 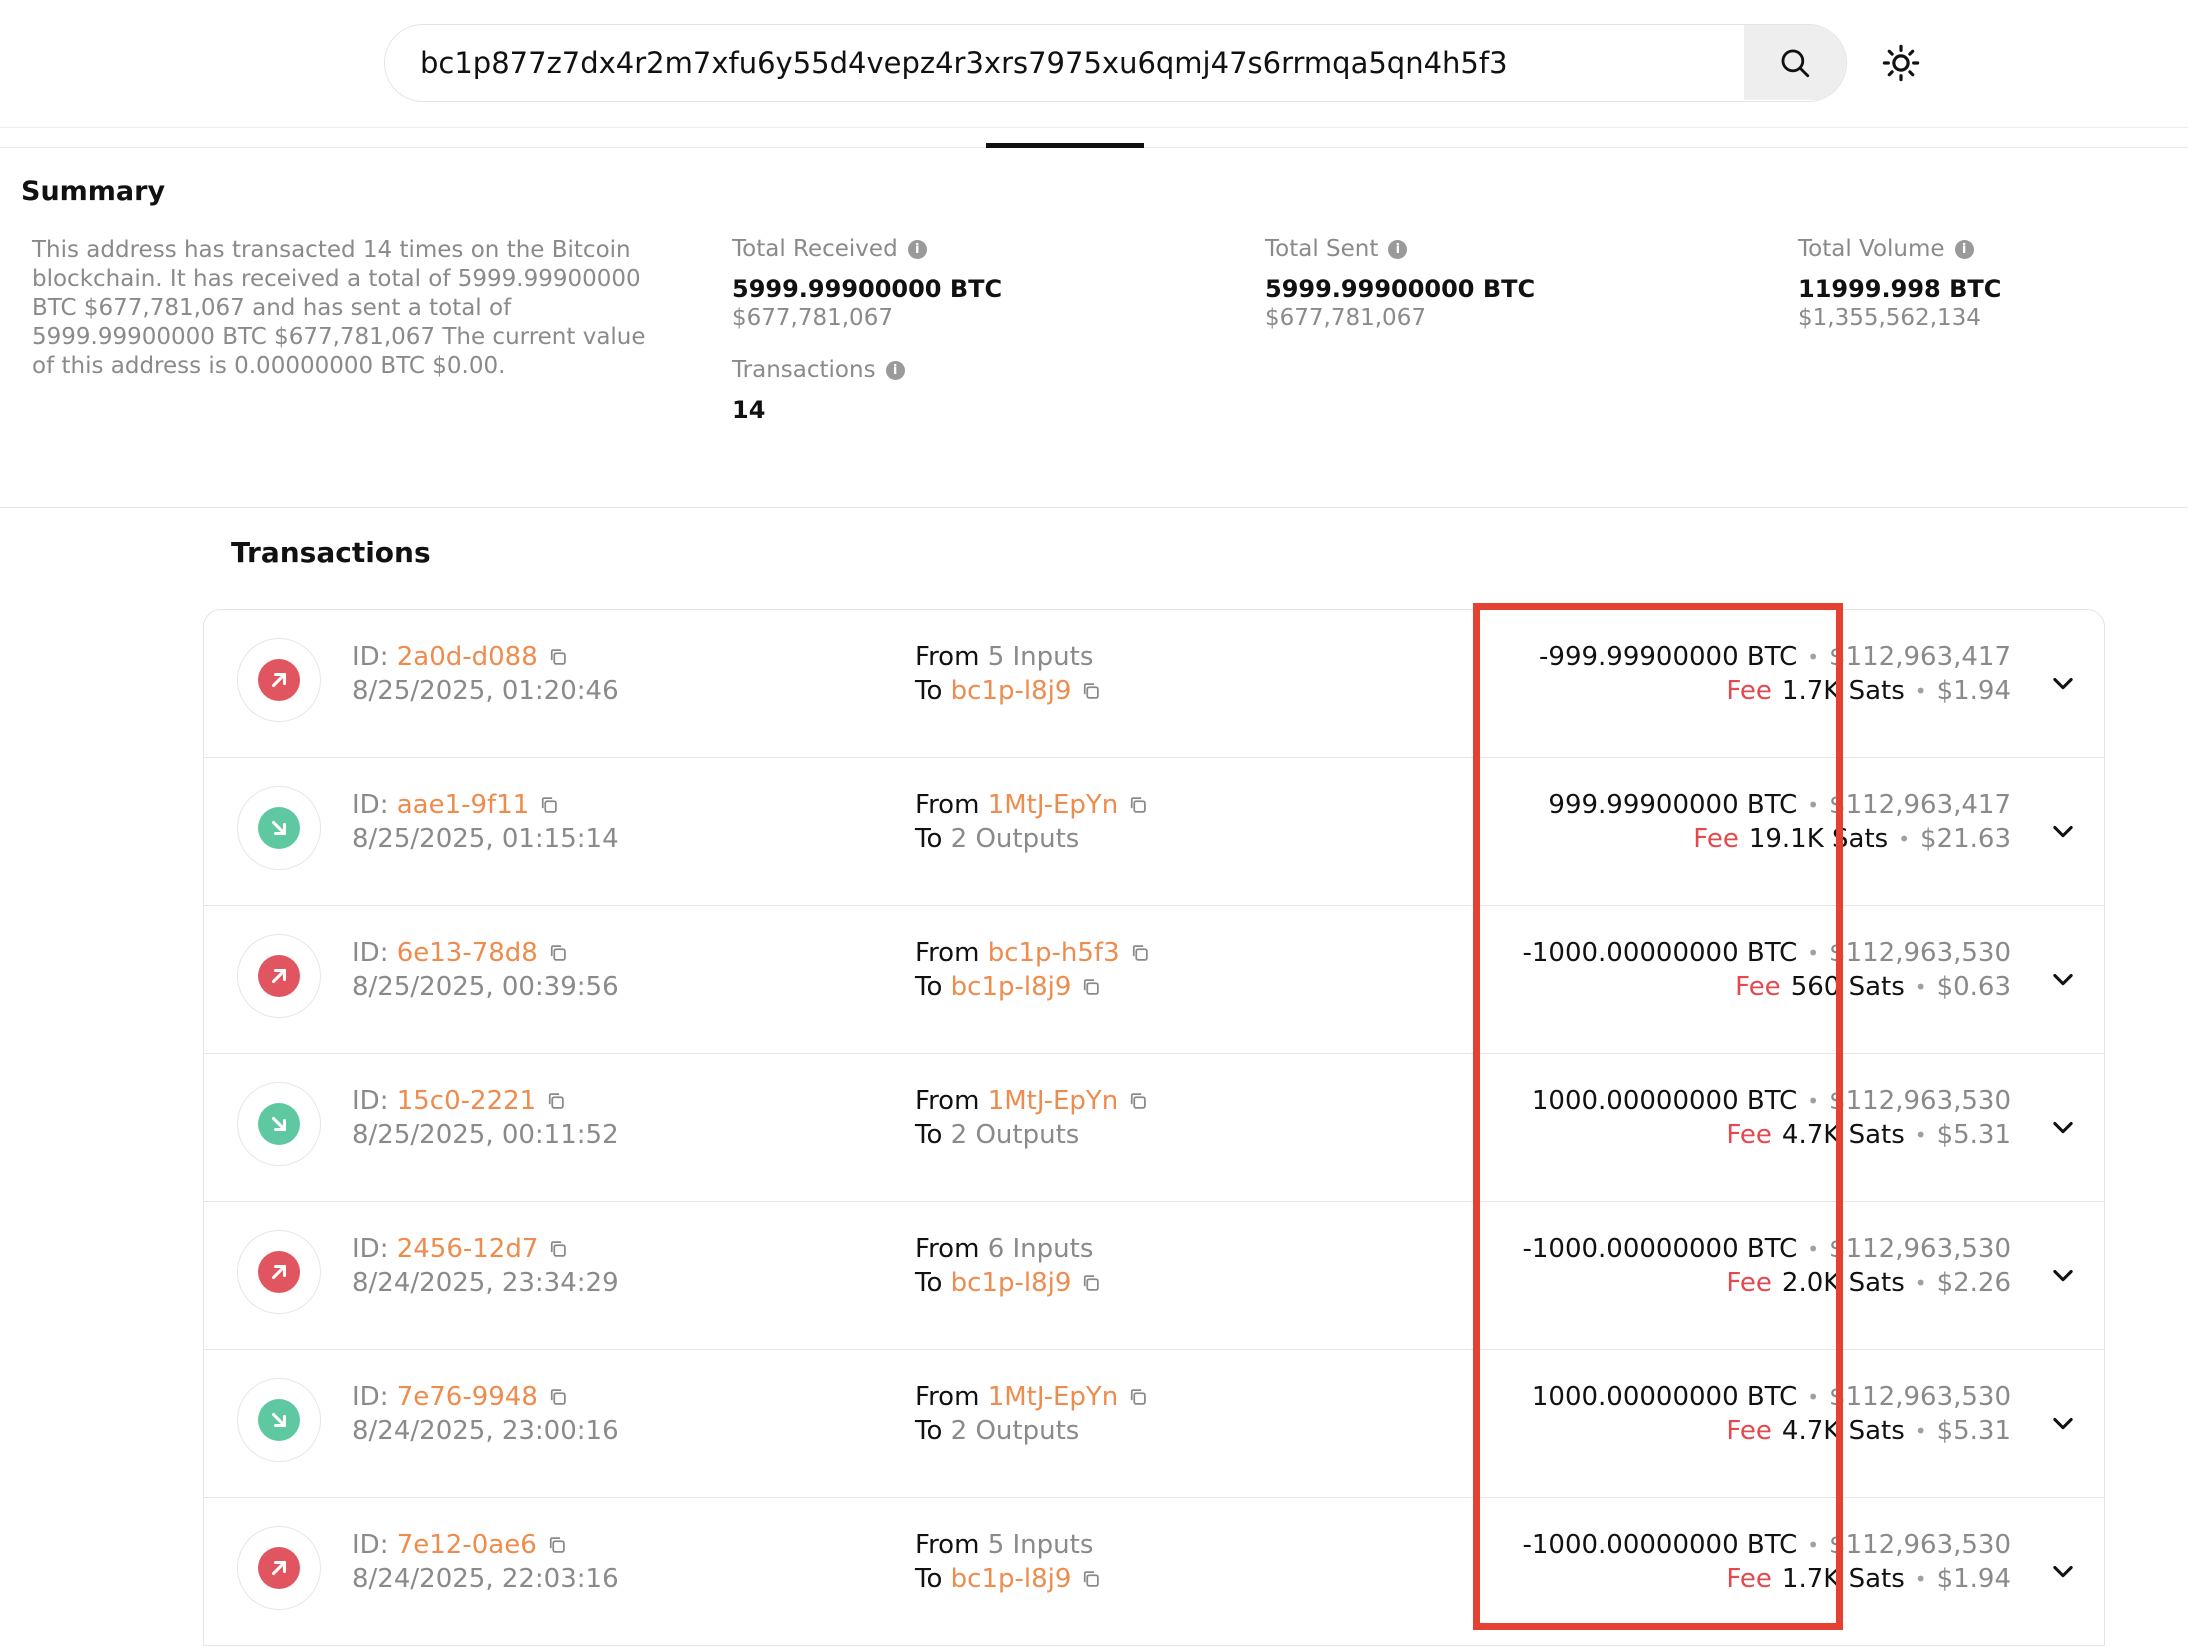 I want to click on transaction-parties: From bc1p-h5f3 To bc1p-l8j9, so click(x=1032, y=970).